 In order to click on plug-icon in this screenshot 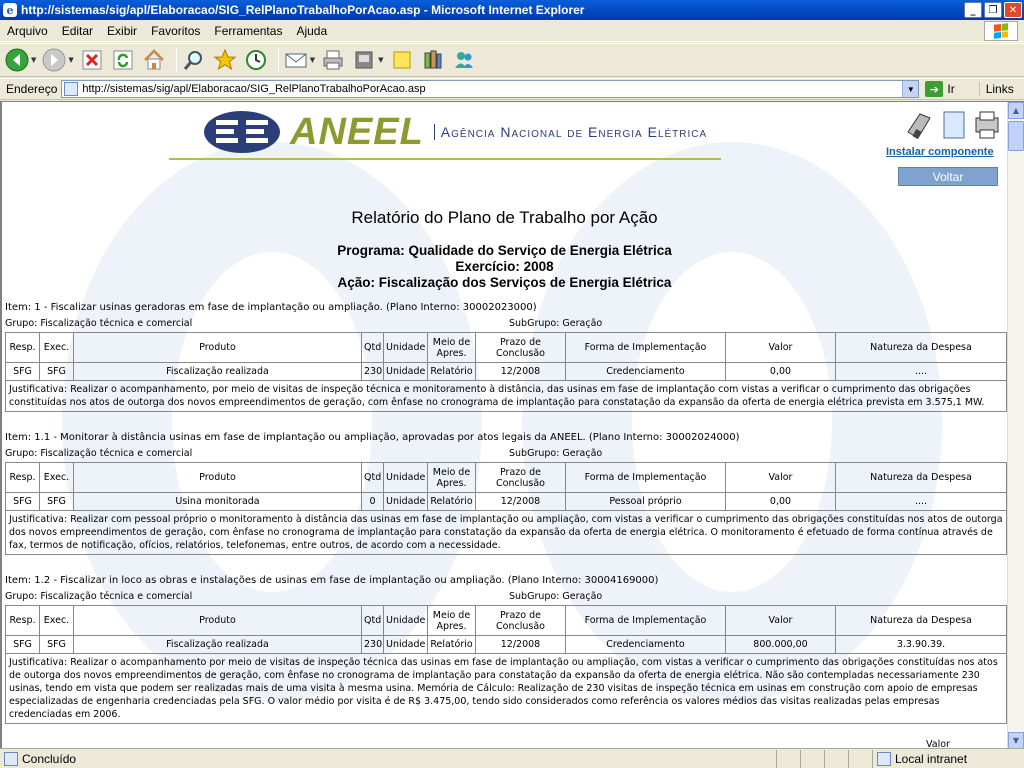, I will do `click(919, 126)`.